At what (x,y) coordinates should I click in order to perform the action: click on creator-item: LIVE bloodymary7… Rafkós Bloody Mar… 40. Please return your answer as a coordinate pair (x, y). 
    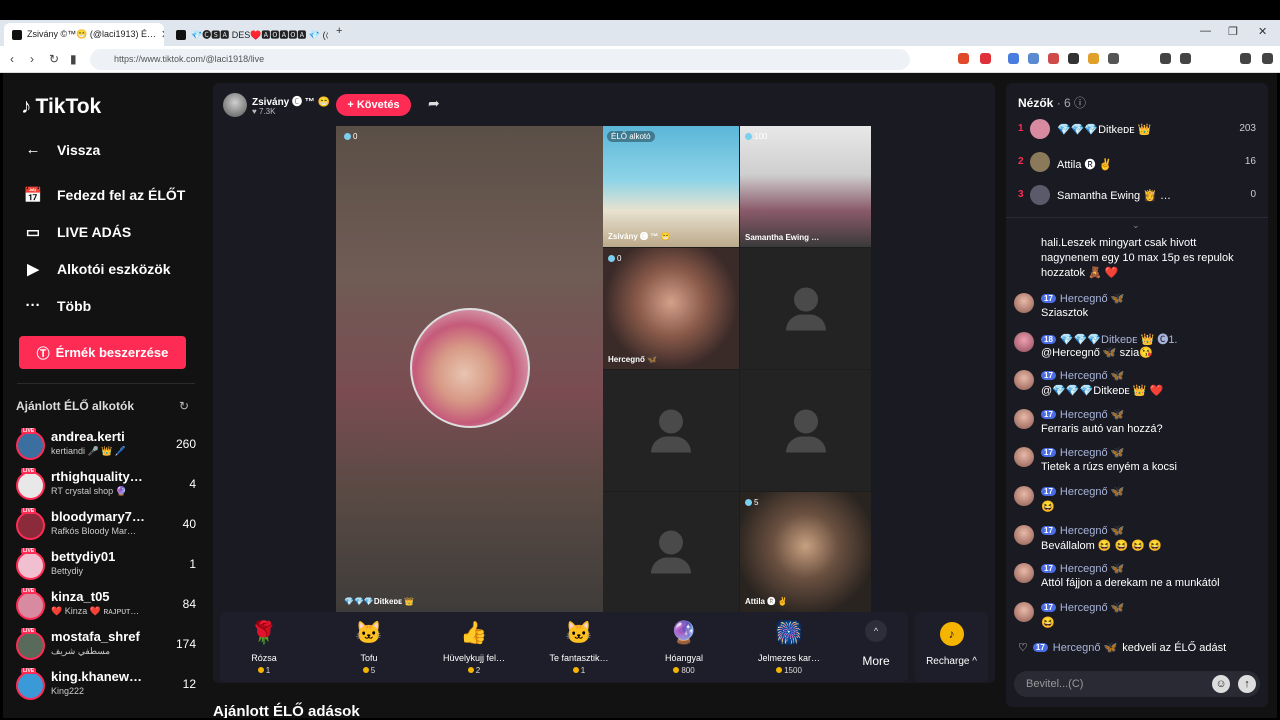
    Looking at the image, I should click on (106, 526).